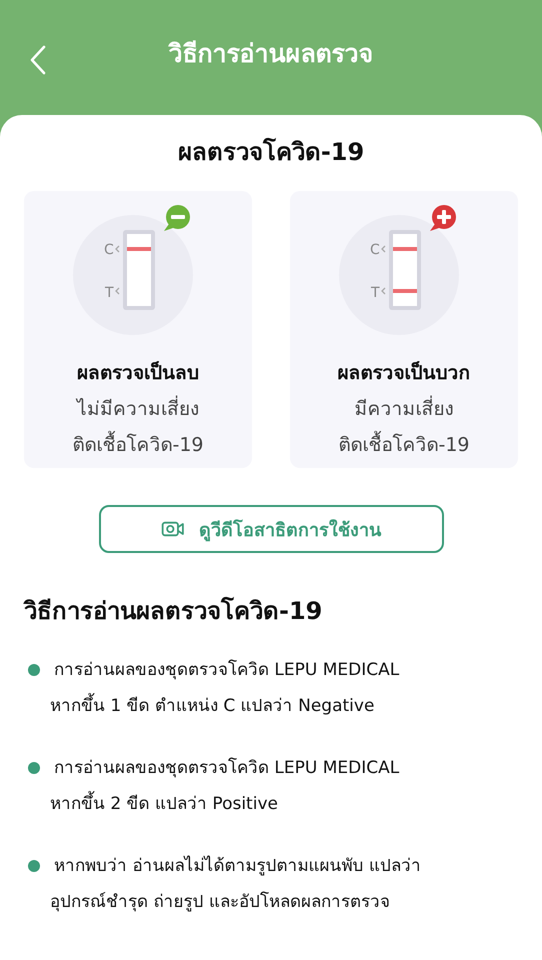 This screenshot has height=960, width=542. What do you see at coordinates (174, 611) in the screenshot?
I see `instructions-title: วิธีการอ่านผลตรวจโควิด-19` at bounding box center [174, 611].